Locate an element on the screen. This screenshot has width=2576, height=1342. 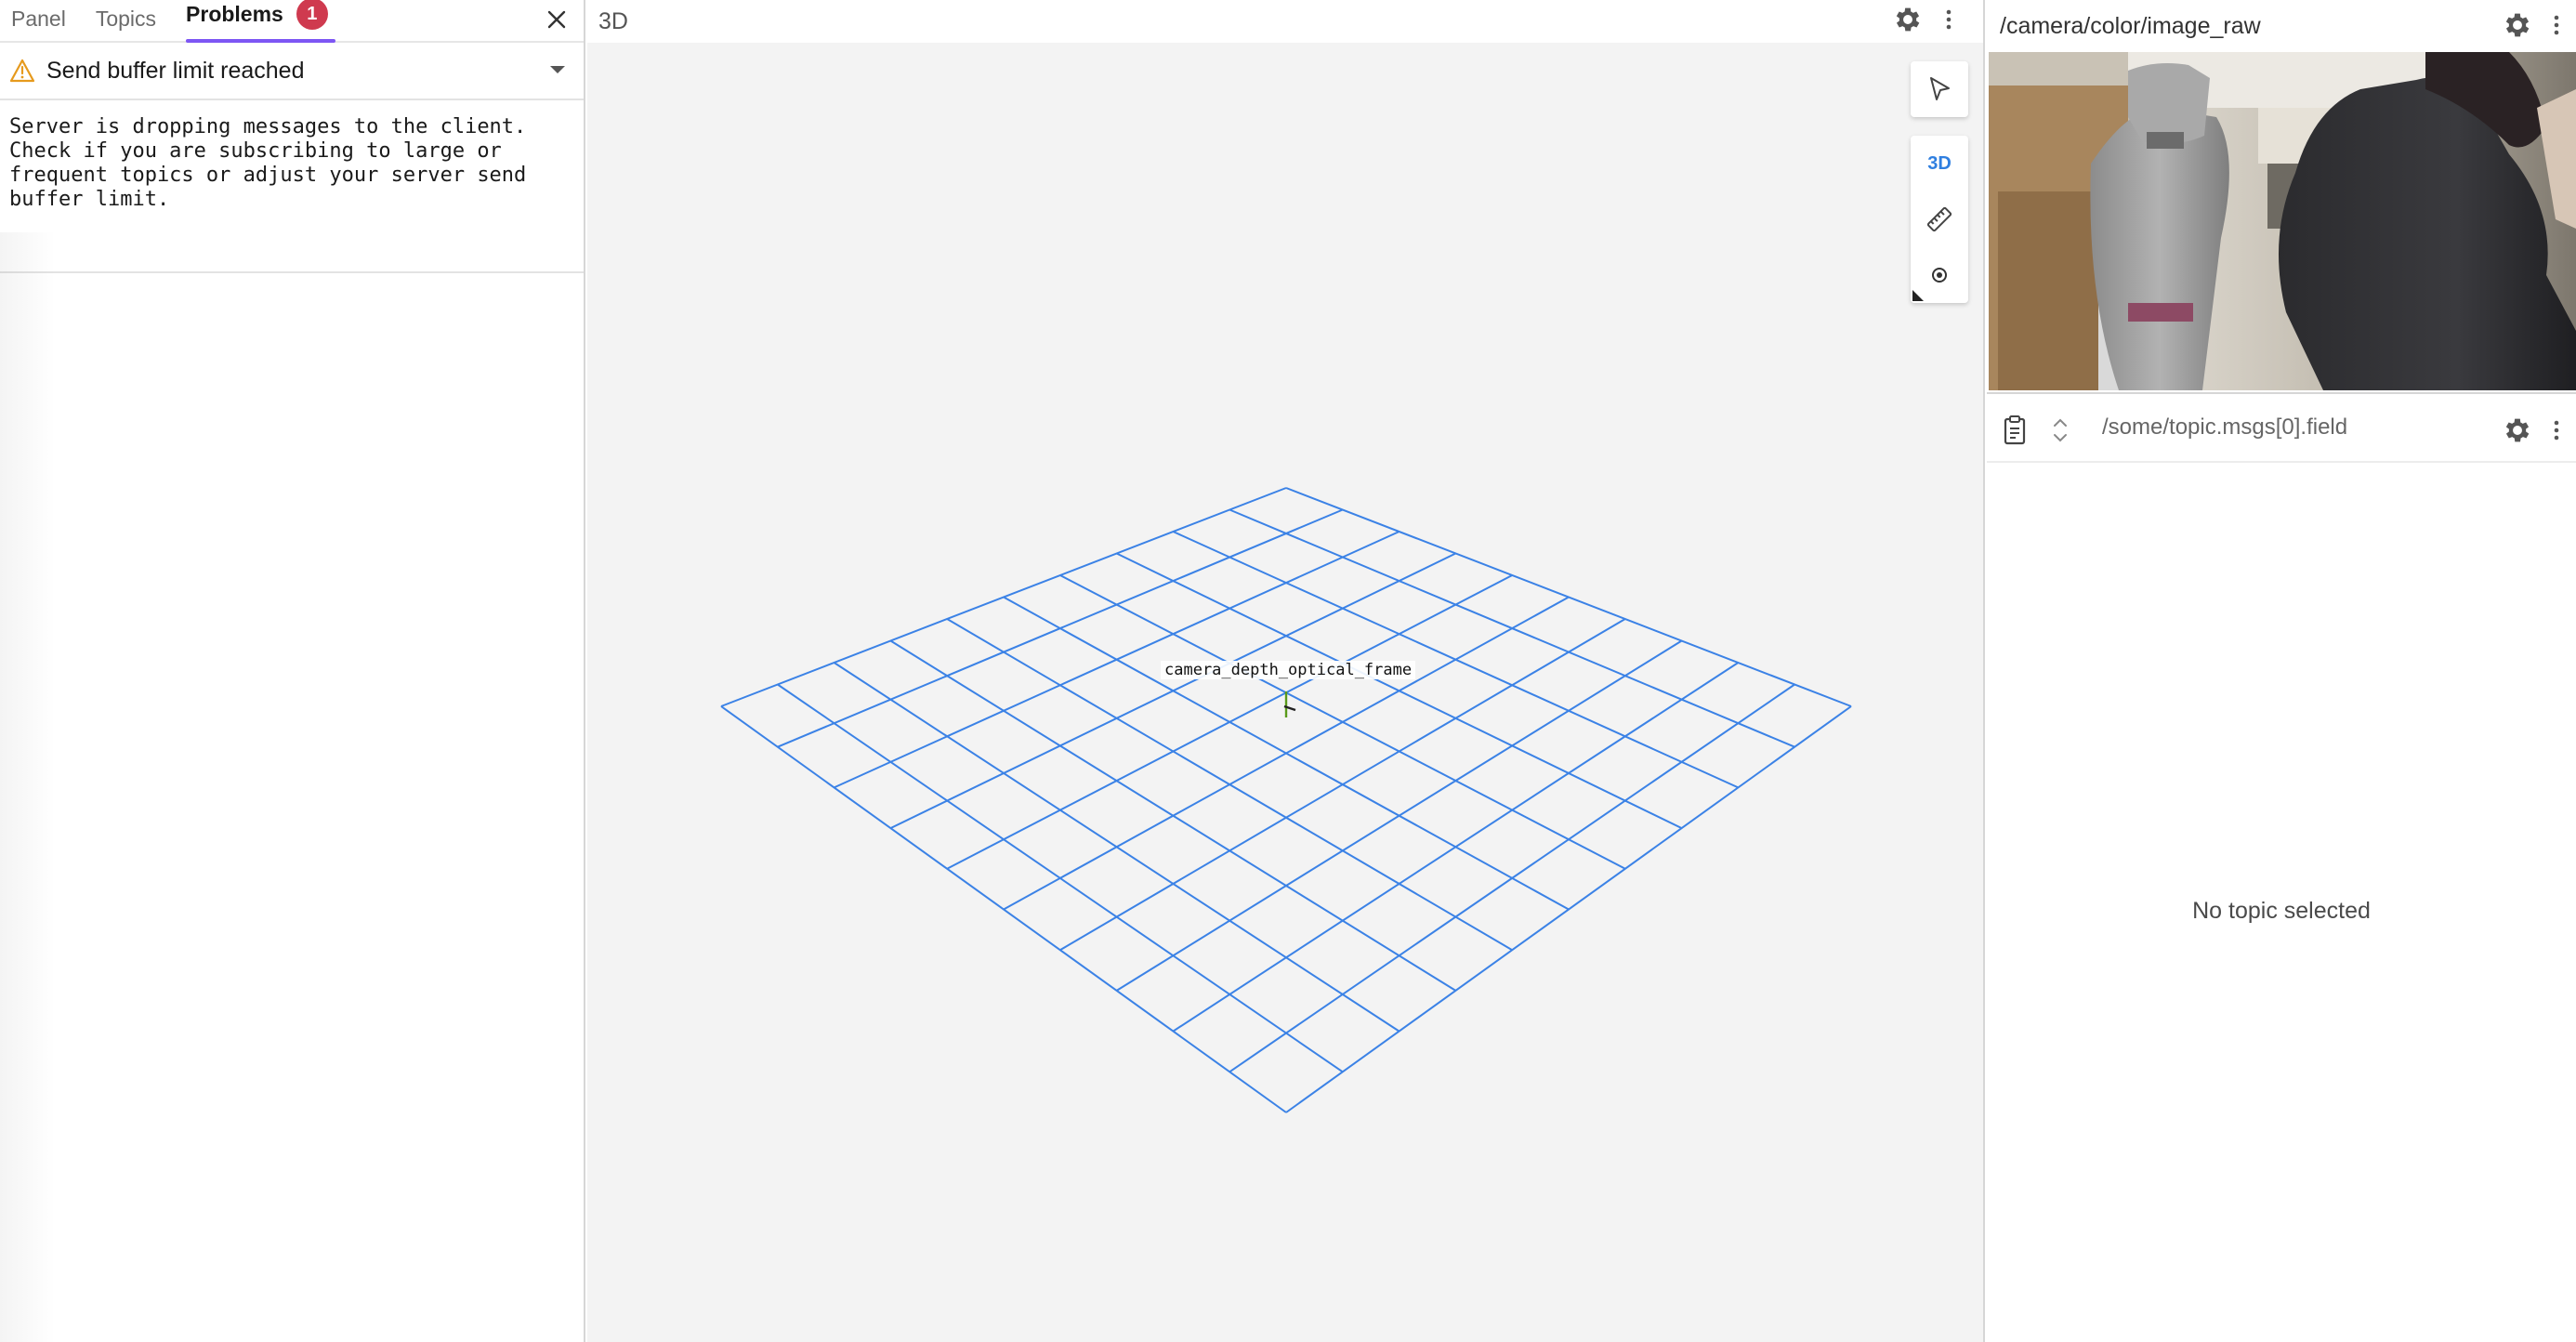
problem-title: Send buffer limit reached is located at coordinates (175, 70).